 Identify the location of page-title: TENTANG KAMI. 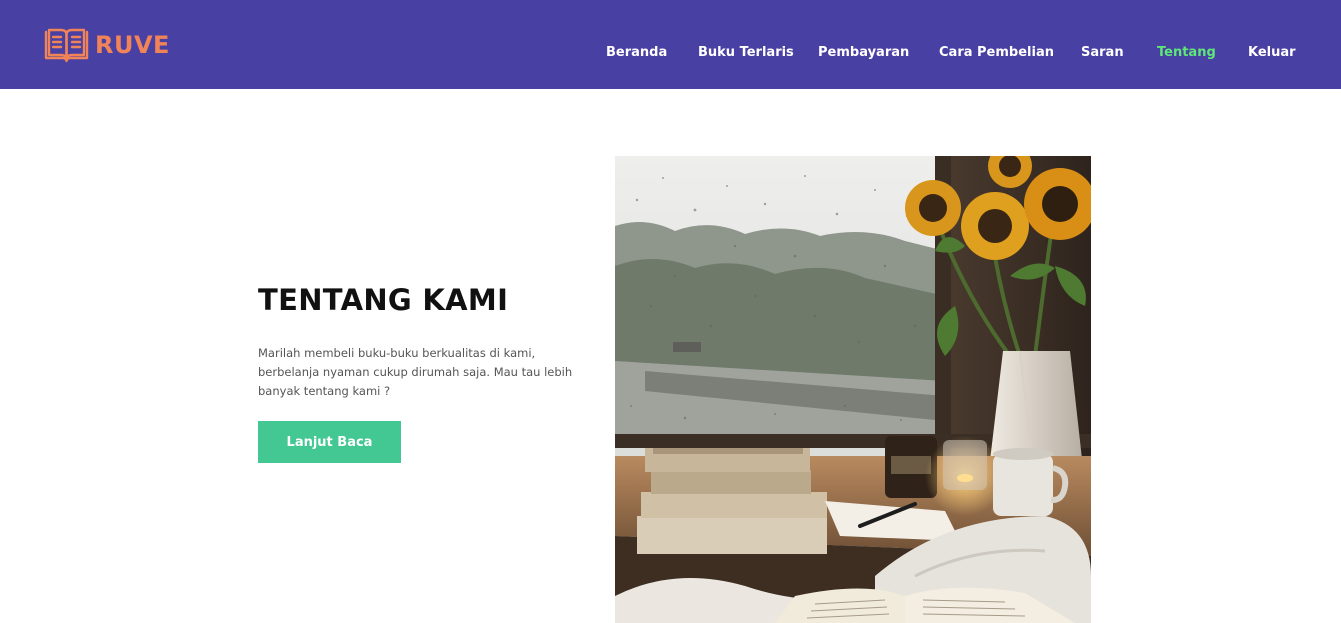
(383, 300).